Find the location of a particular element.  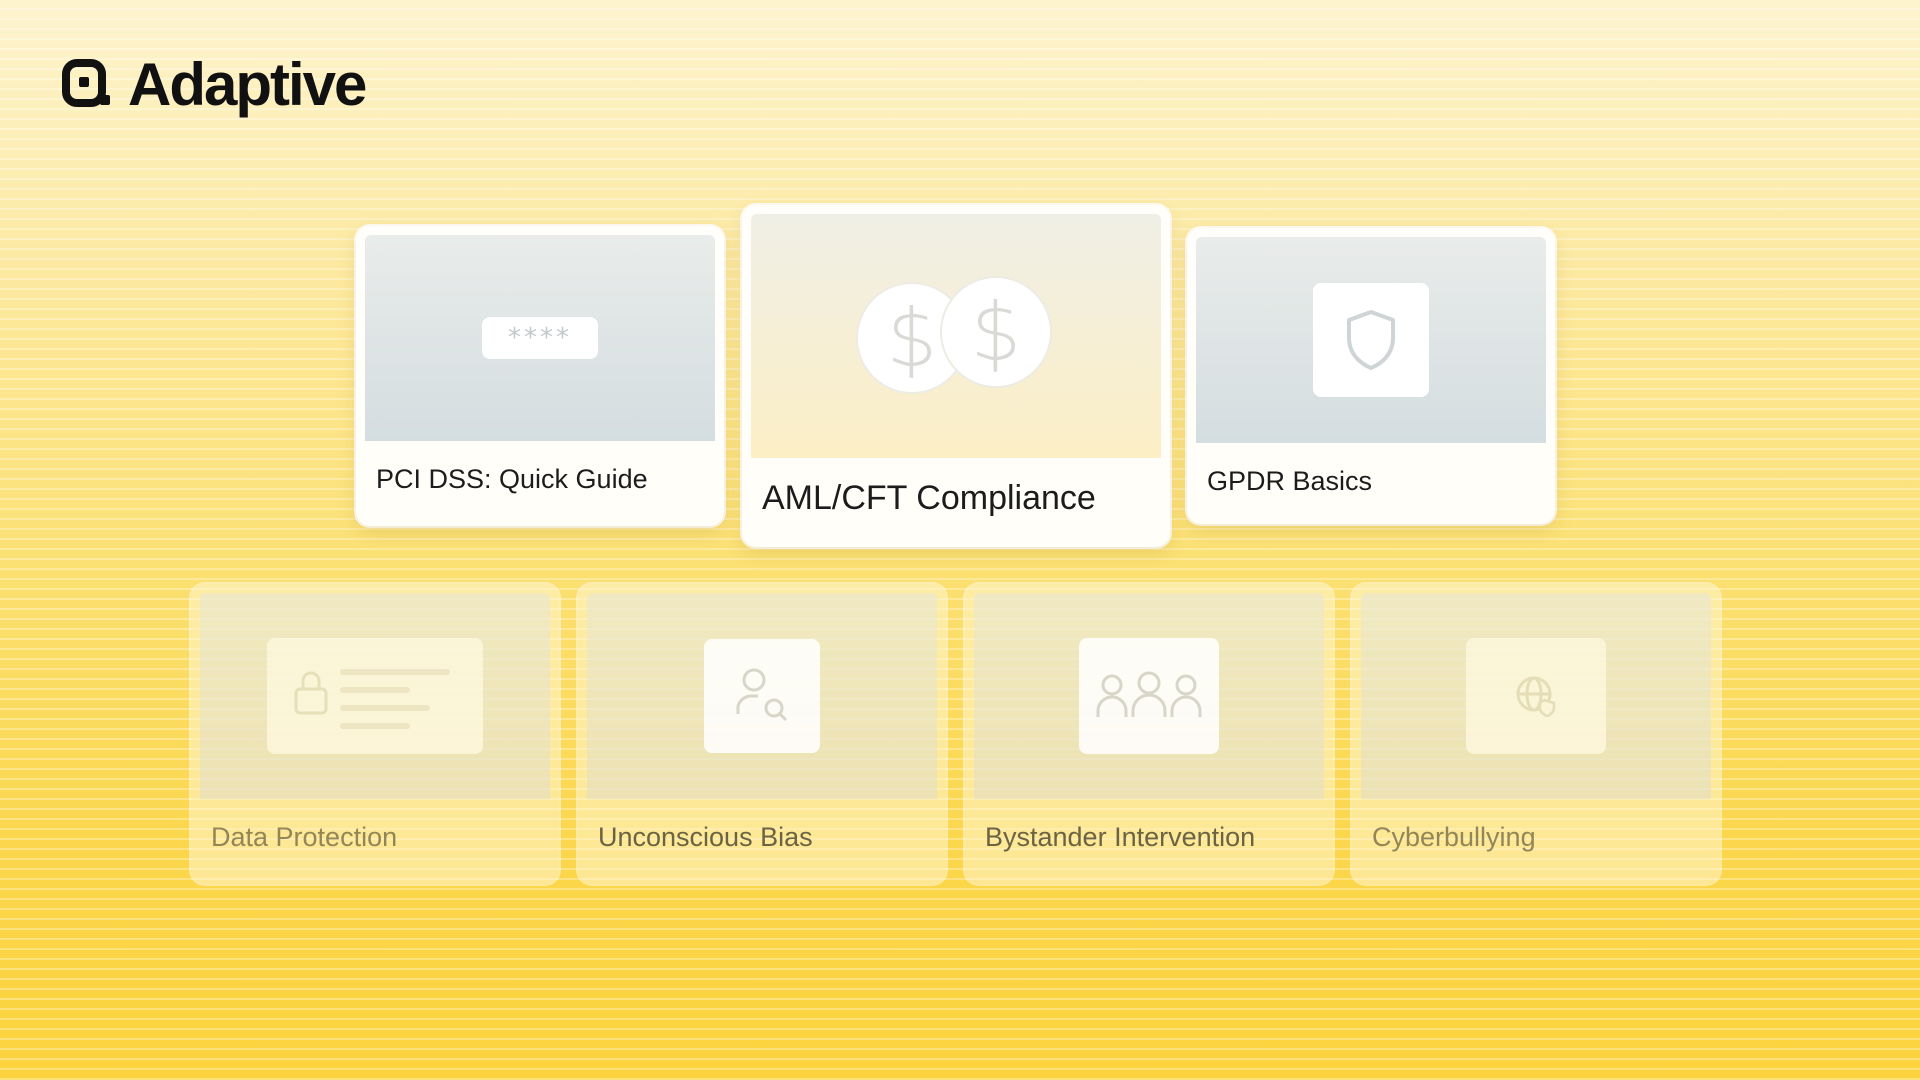

locked-document-glyph is located at coordinates (372, 699).